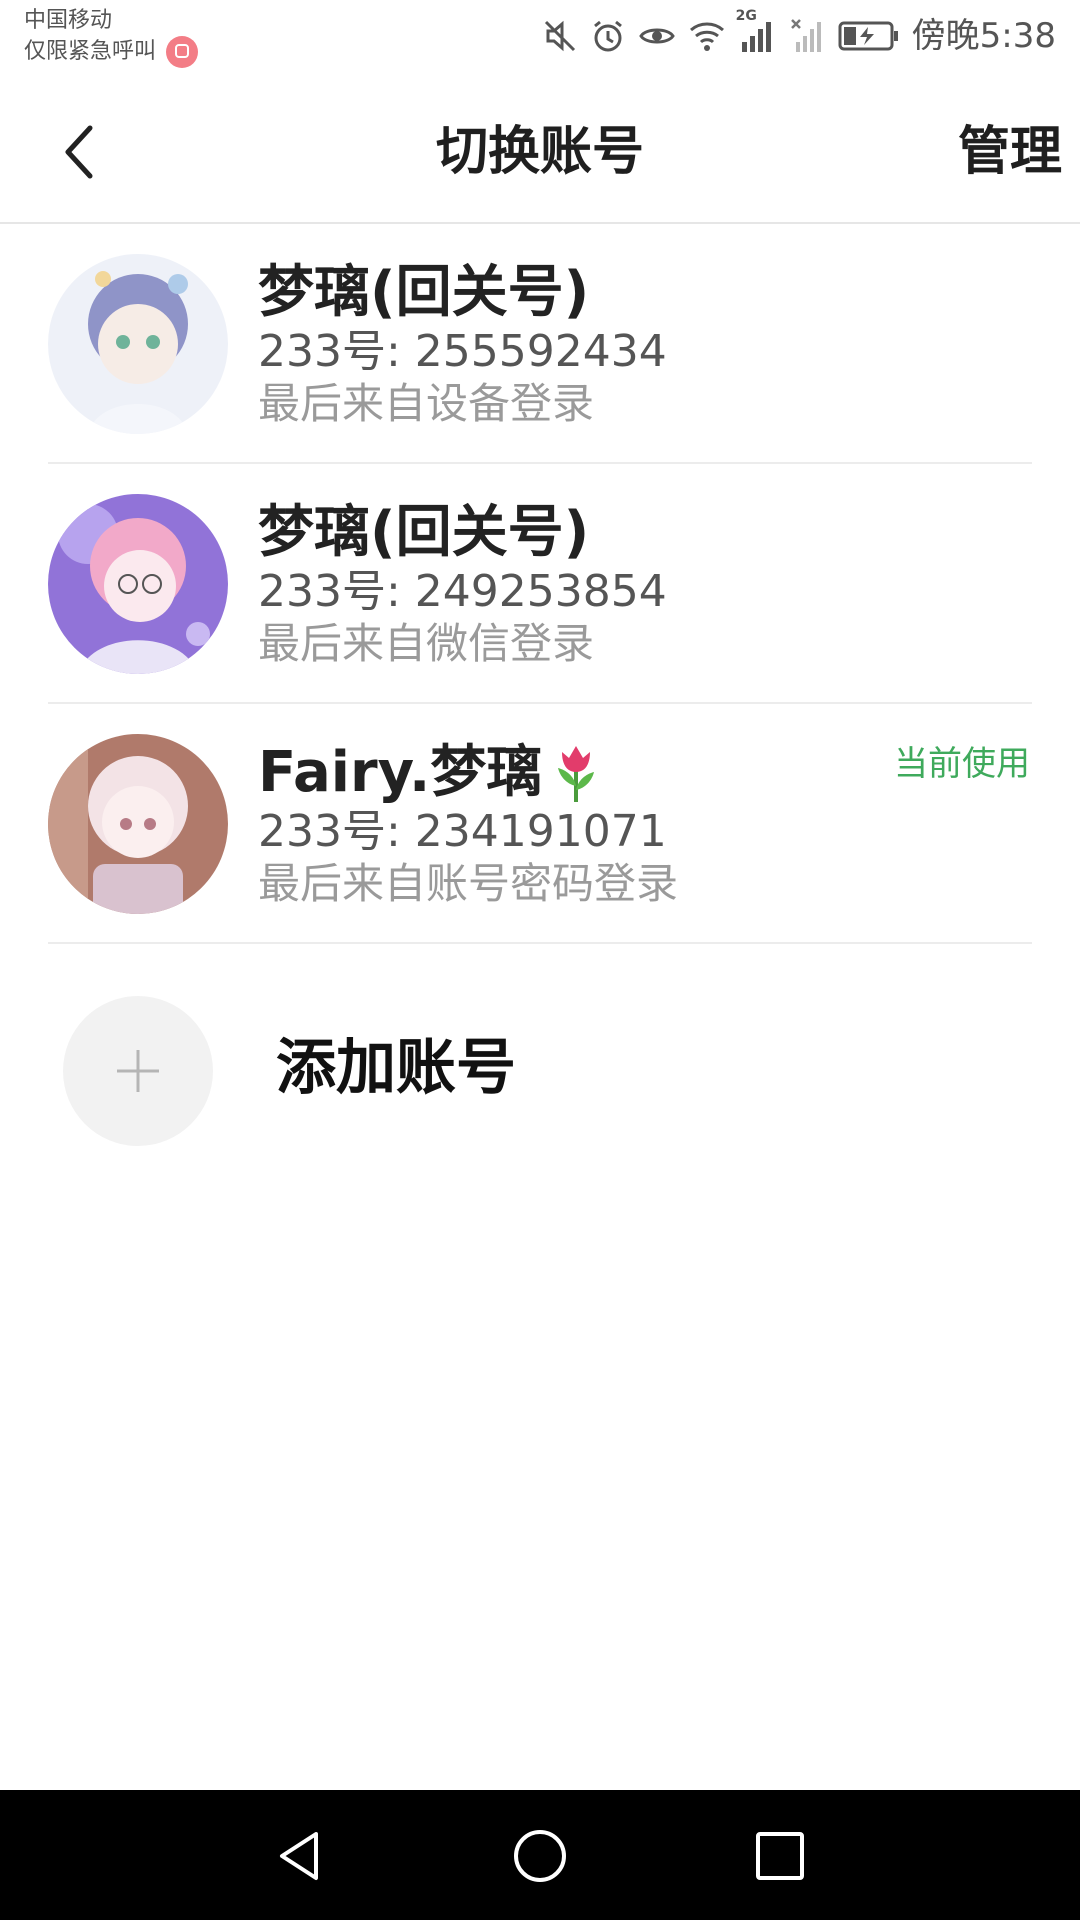 The height and width of the screenshot is (1920, 1080). I want to click on account-item: 梦璃(回关号) 233号: 249253854 最后来自微信登录, so click(540, 584).